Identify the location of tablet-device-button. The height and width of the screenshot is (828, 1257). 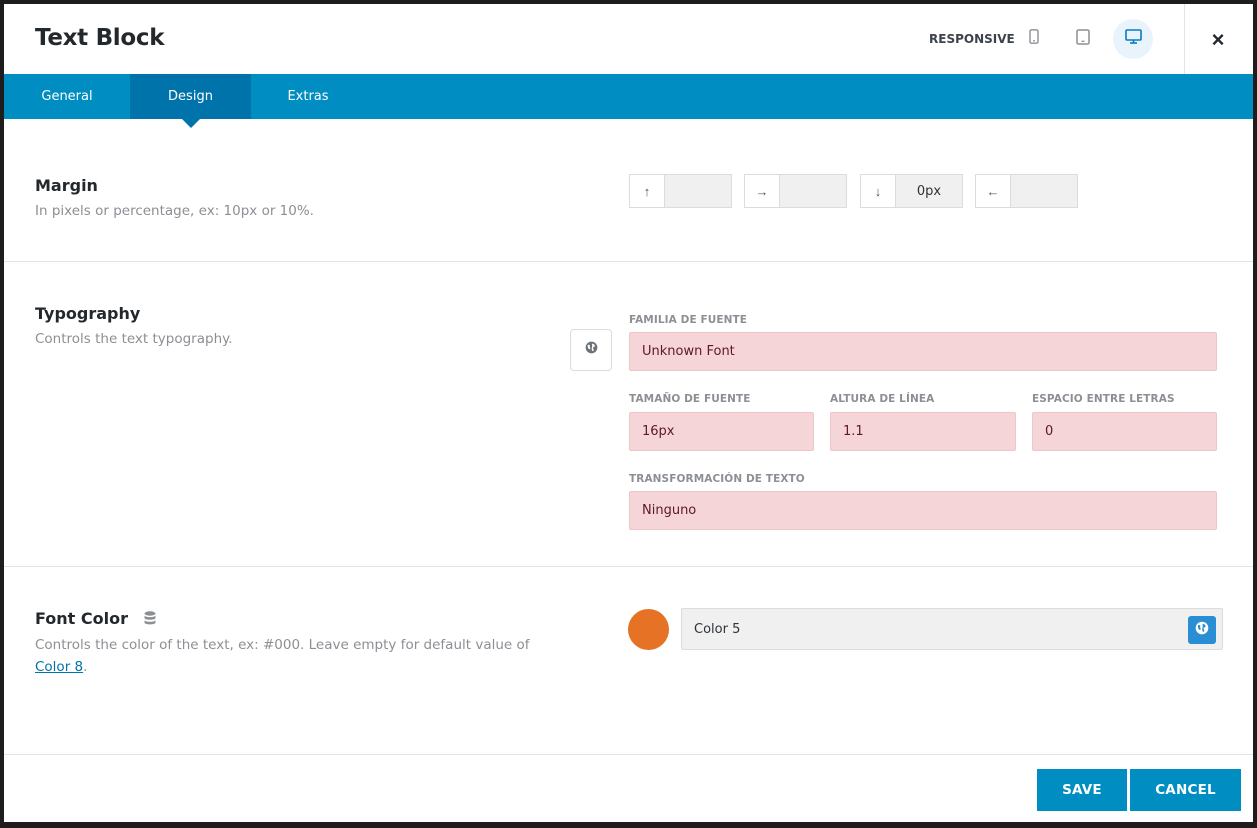
(1083, 39).